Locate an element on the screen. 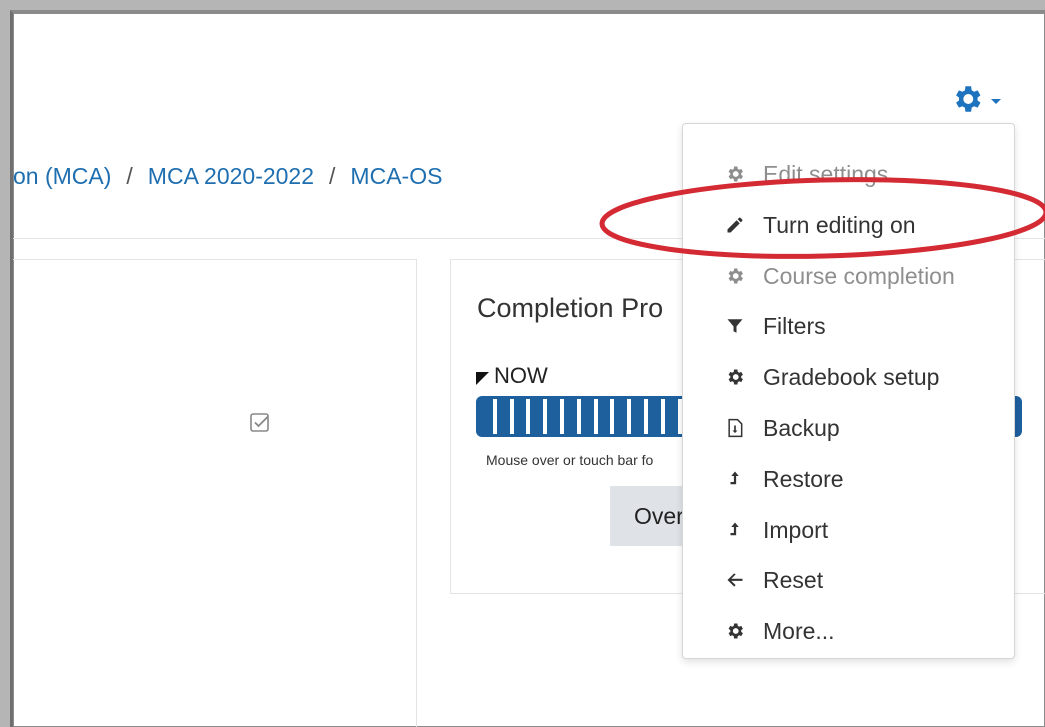 The height and width of the screenshot is (727, 1045). menu-item-label: Import is located at coordinates (796, 529).